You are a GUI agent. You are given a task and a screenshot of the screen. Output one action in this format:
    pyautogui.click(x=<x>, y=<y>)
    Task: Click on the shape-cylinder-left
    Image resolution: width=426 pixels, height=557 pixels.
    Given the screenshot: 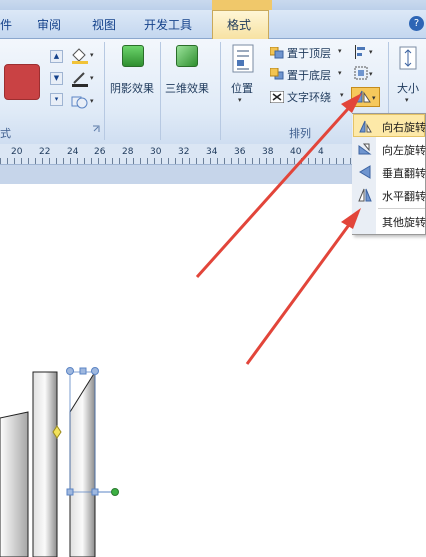 What is the action you would take?
    pyautogui.click(x=14, y=484)
    